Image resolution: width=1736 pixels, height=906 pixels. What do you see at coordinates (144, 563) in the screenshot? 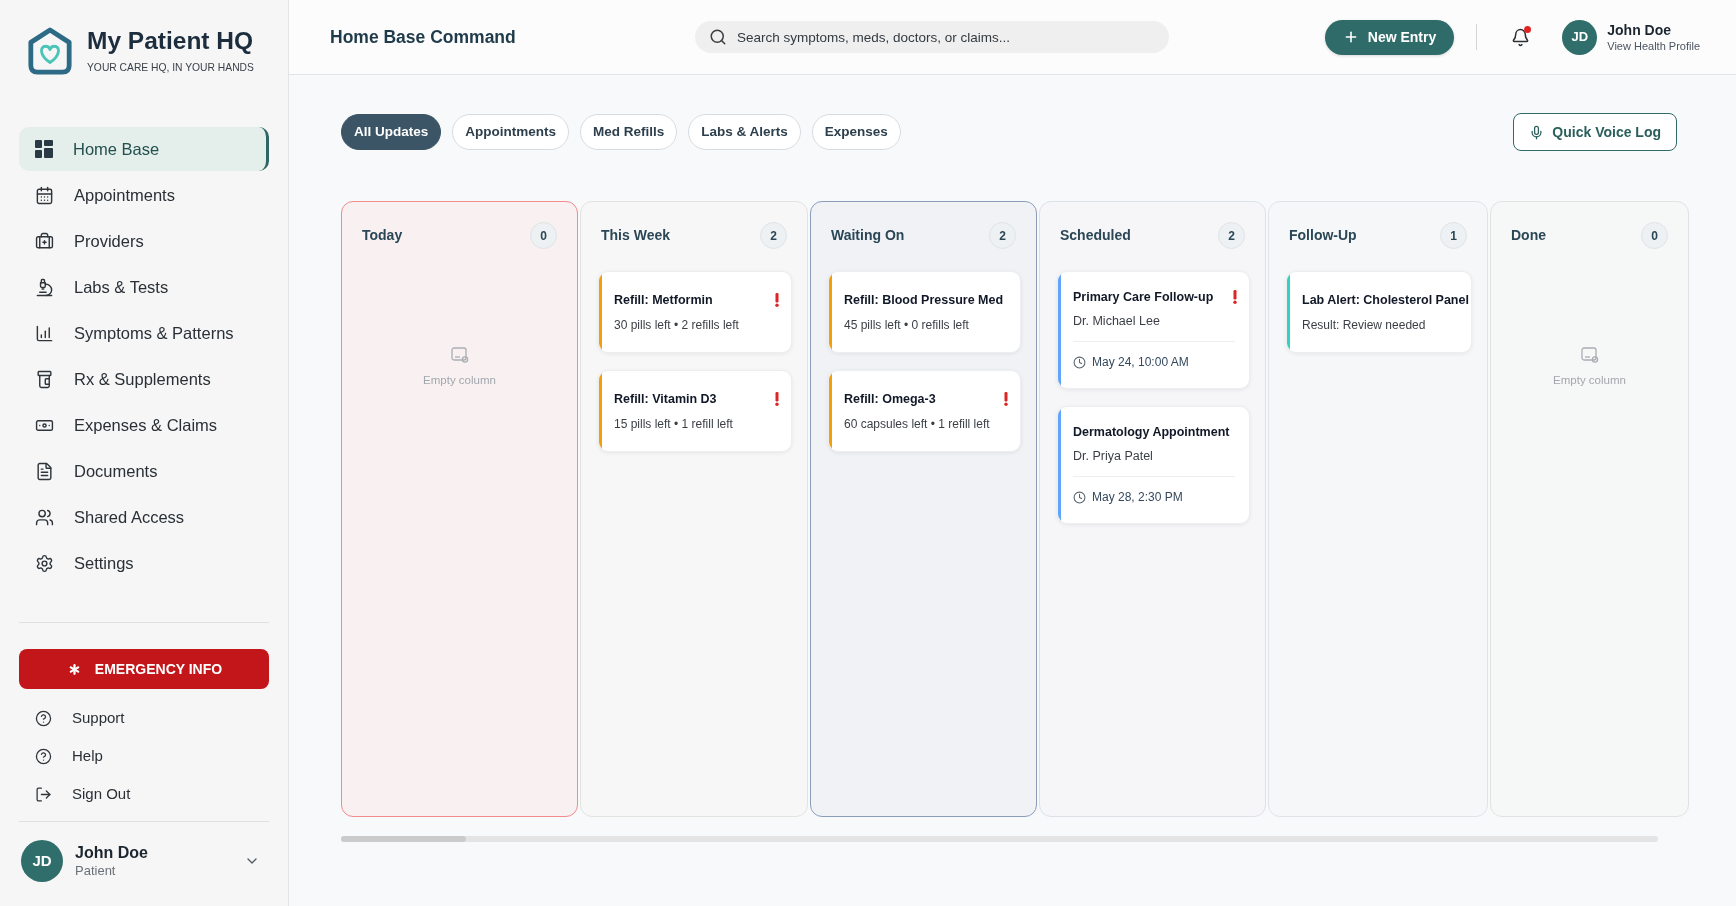
I see `nav-item: Settings` at bounding box center [144, 563].